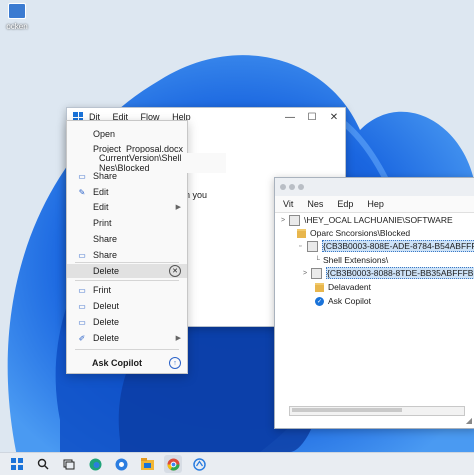 The width and height of the screenshot is (474, 475). What do you see at coordinates (95, 464) in the screenshot?
I see `edge-icon` at bounding box center [95, 464].